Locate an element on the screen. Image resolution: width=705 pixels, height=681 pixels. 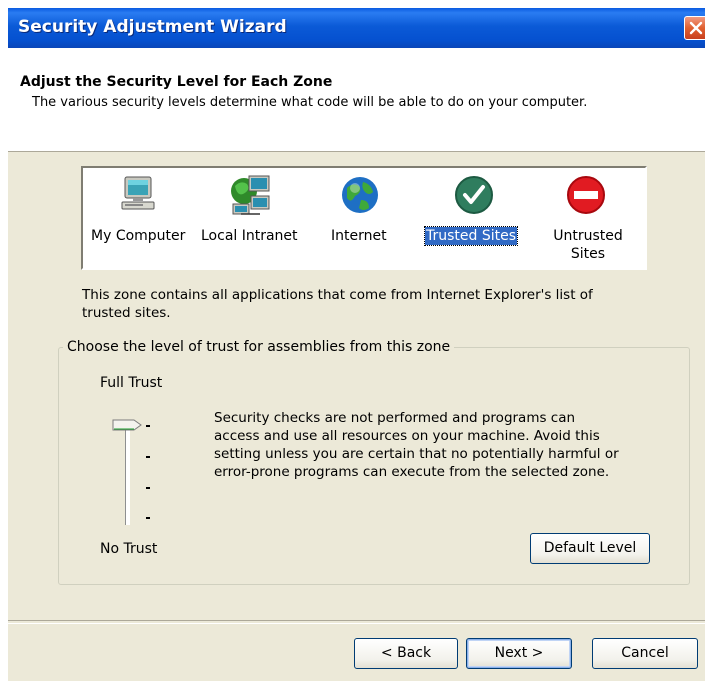
back-button: < Back is located at coordinates (406, 653).